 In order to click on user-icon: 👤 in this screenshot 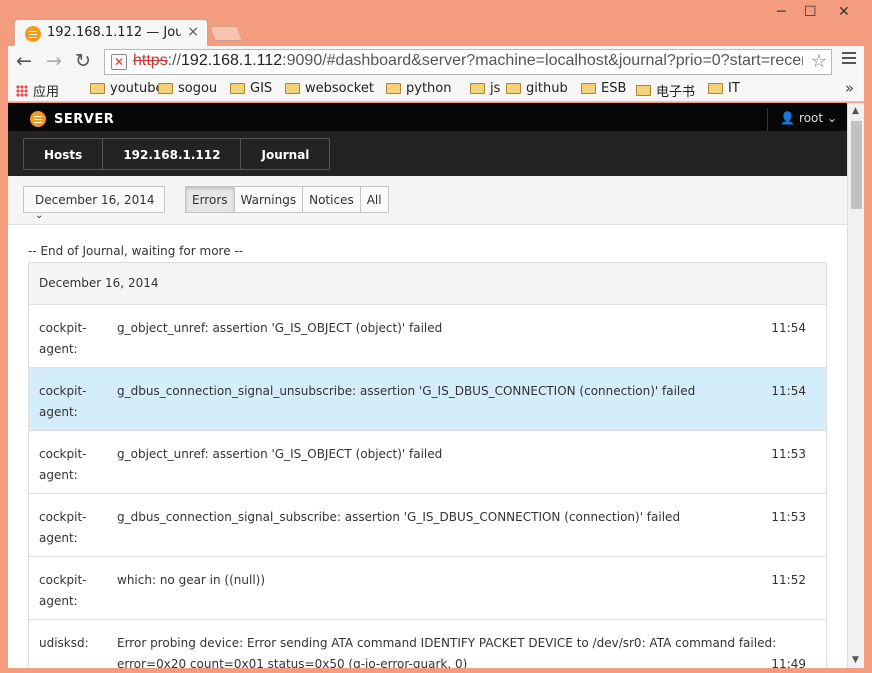, I will do `click(788, 118)`.